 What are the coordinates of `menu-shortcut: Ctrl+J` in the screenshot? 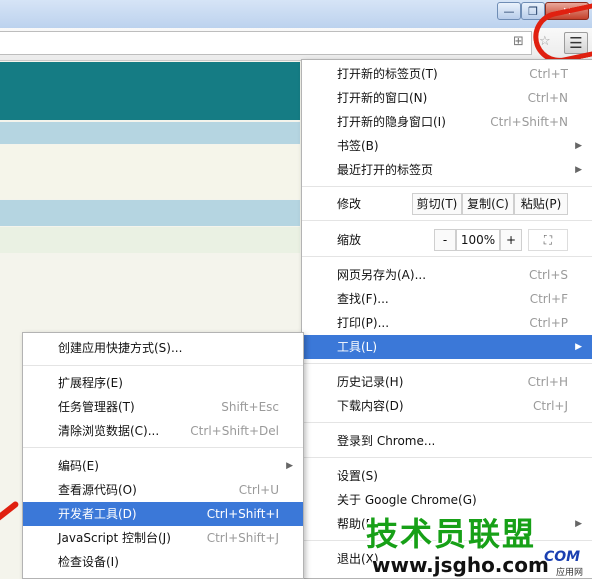 It's located at (550, 406).